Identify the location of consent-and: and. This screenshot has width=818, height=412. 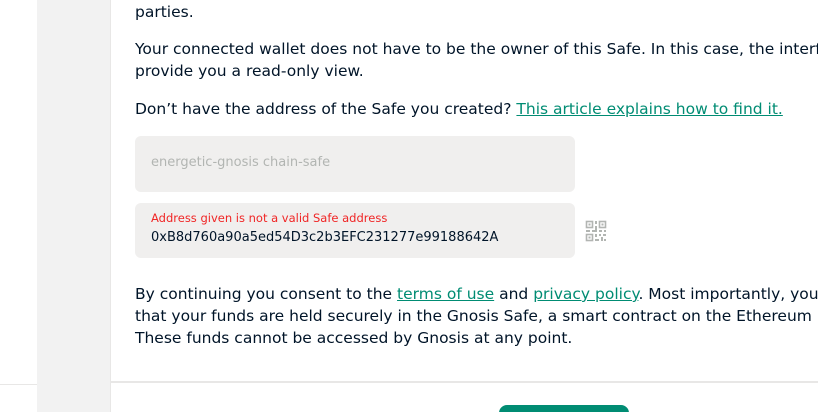
(514, 294).